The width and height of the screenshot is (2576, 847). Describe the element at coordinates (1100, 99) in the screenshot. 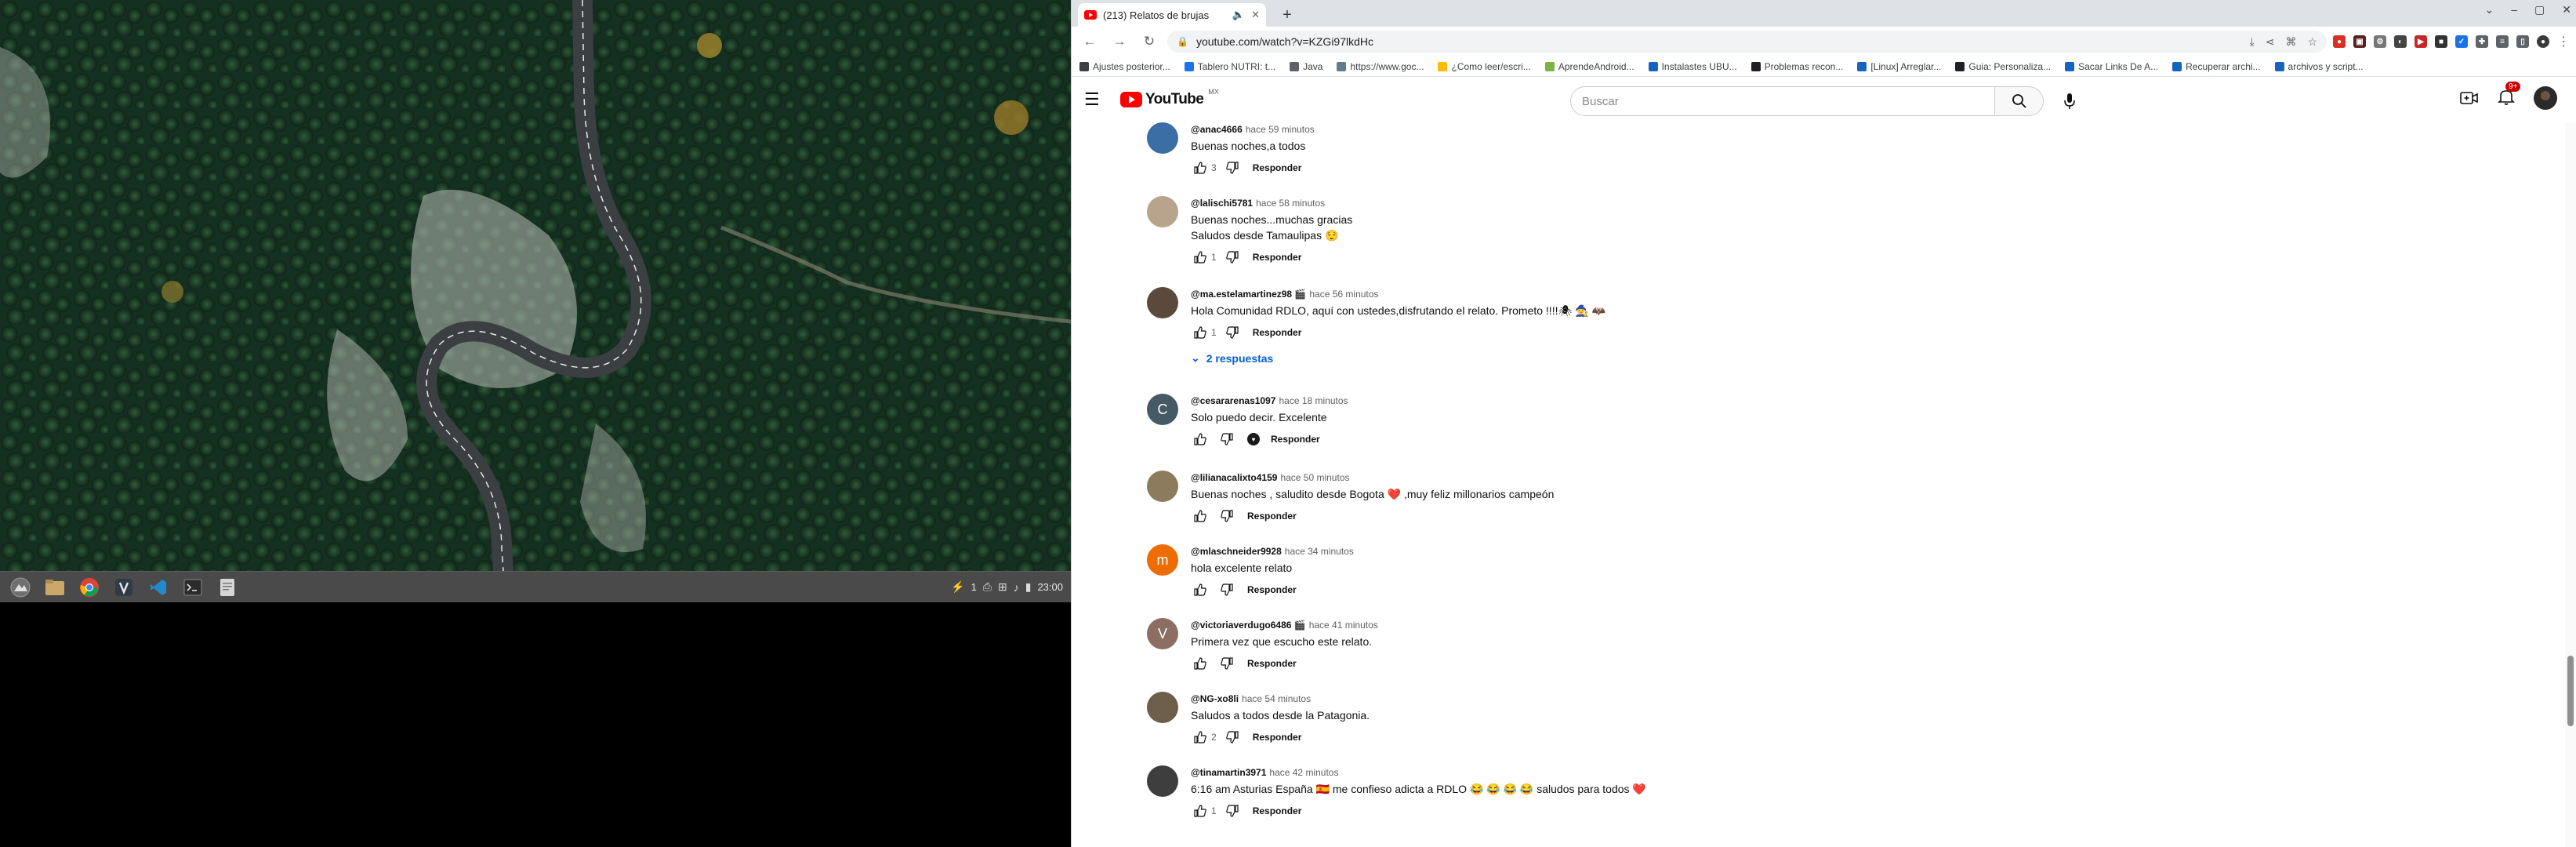

I see `hamburger-menu-icon: ☰` at that location.